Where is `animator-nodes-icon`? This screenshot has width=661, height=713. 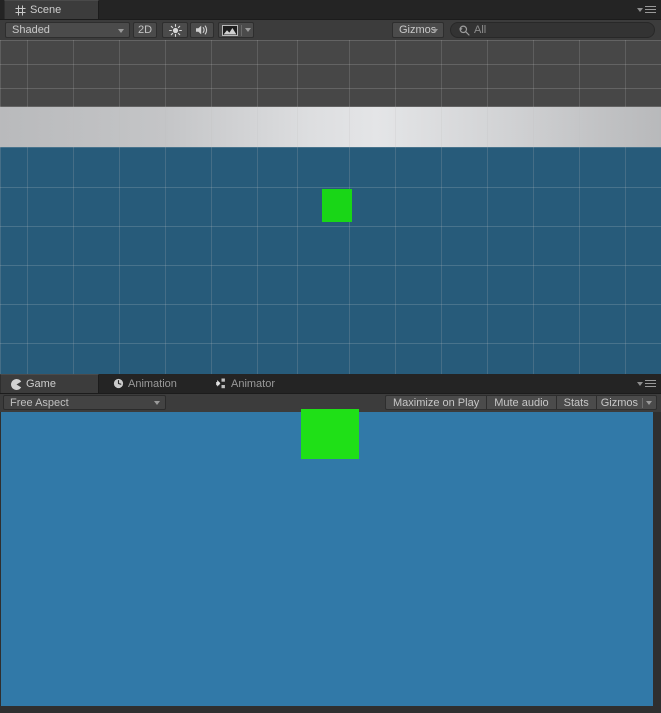 animator-nodes-icon is located at coordinates (221, 384).